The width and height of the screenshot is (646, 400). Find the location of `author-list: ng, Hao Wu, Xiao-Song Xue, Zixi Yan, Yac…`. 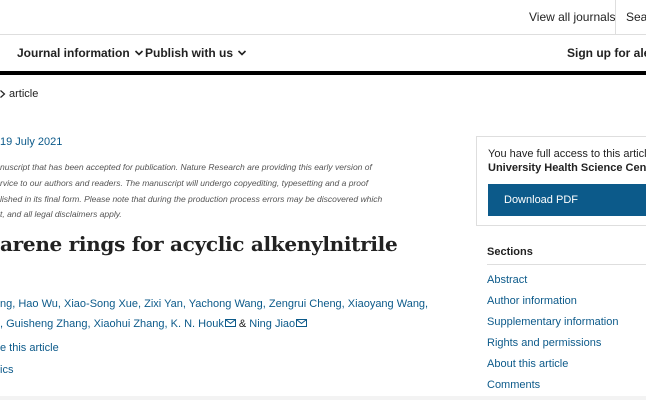

author-list: ng, Hao Wu, Xiao-Song Xue, Zixi Yan, Yac… is located at coordinates (220, 314).